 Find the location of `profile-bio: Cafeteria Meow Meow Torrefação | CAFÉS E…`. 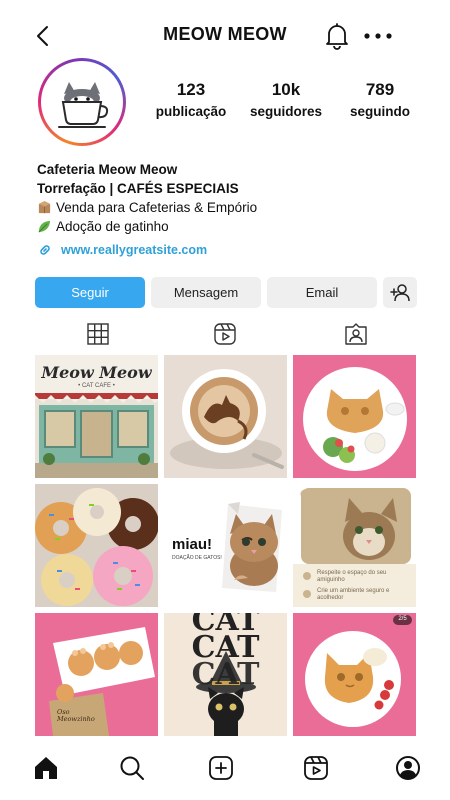

profile-bio: Cafeteria Meow Meow Torrefação | CAFÉS E… is located at coordinates (232, 198).